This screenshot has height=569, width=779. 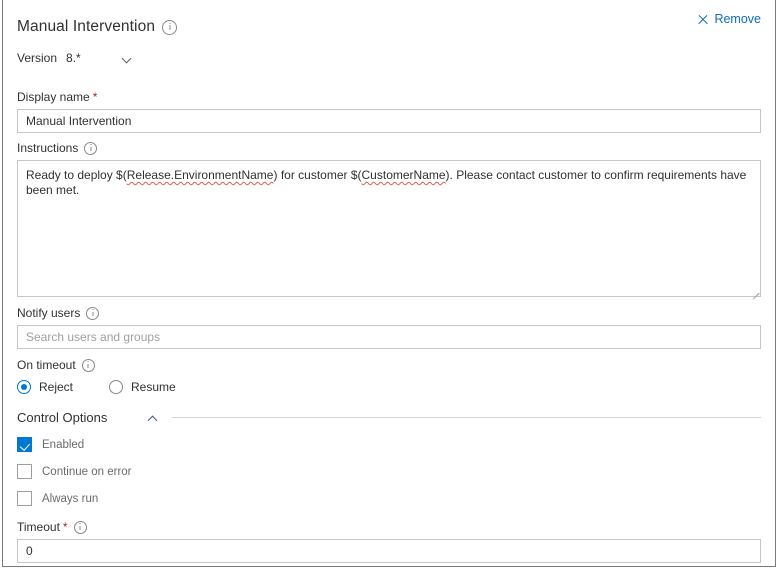 I want to click on notify-users-field: Notify users, so click(x=389, y=327).